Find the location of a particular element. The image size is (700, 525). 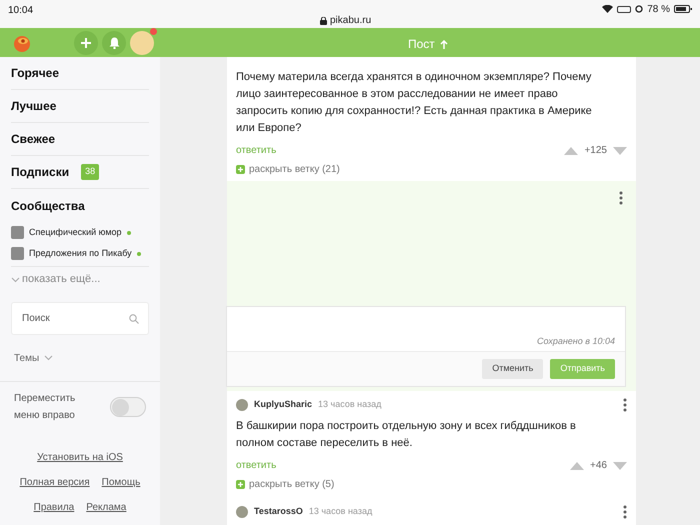

nav-item: Лучшее is located at coordinates (33, 106).